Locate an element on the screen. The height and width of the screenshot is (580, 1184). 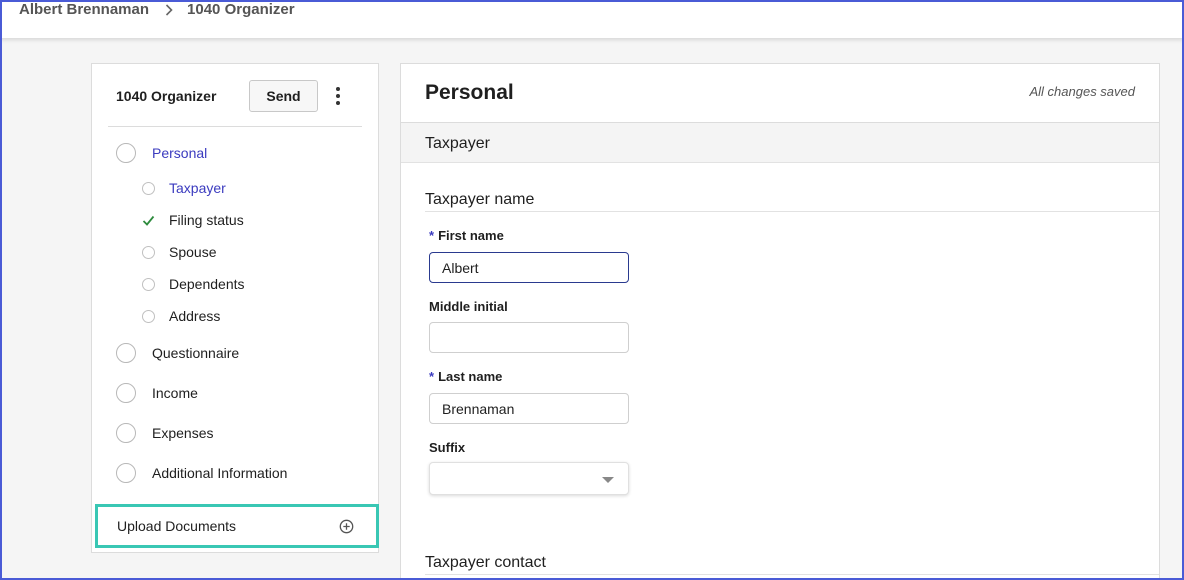
sidebar-subitem-taxpayer: Taxpayer is located at coordinates (184, 188).